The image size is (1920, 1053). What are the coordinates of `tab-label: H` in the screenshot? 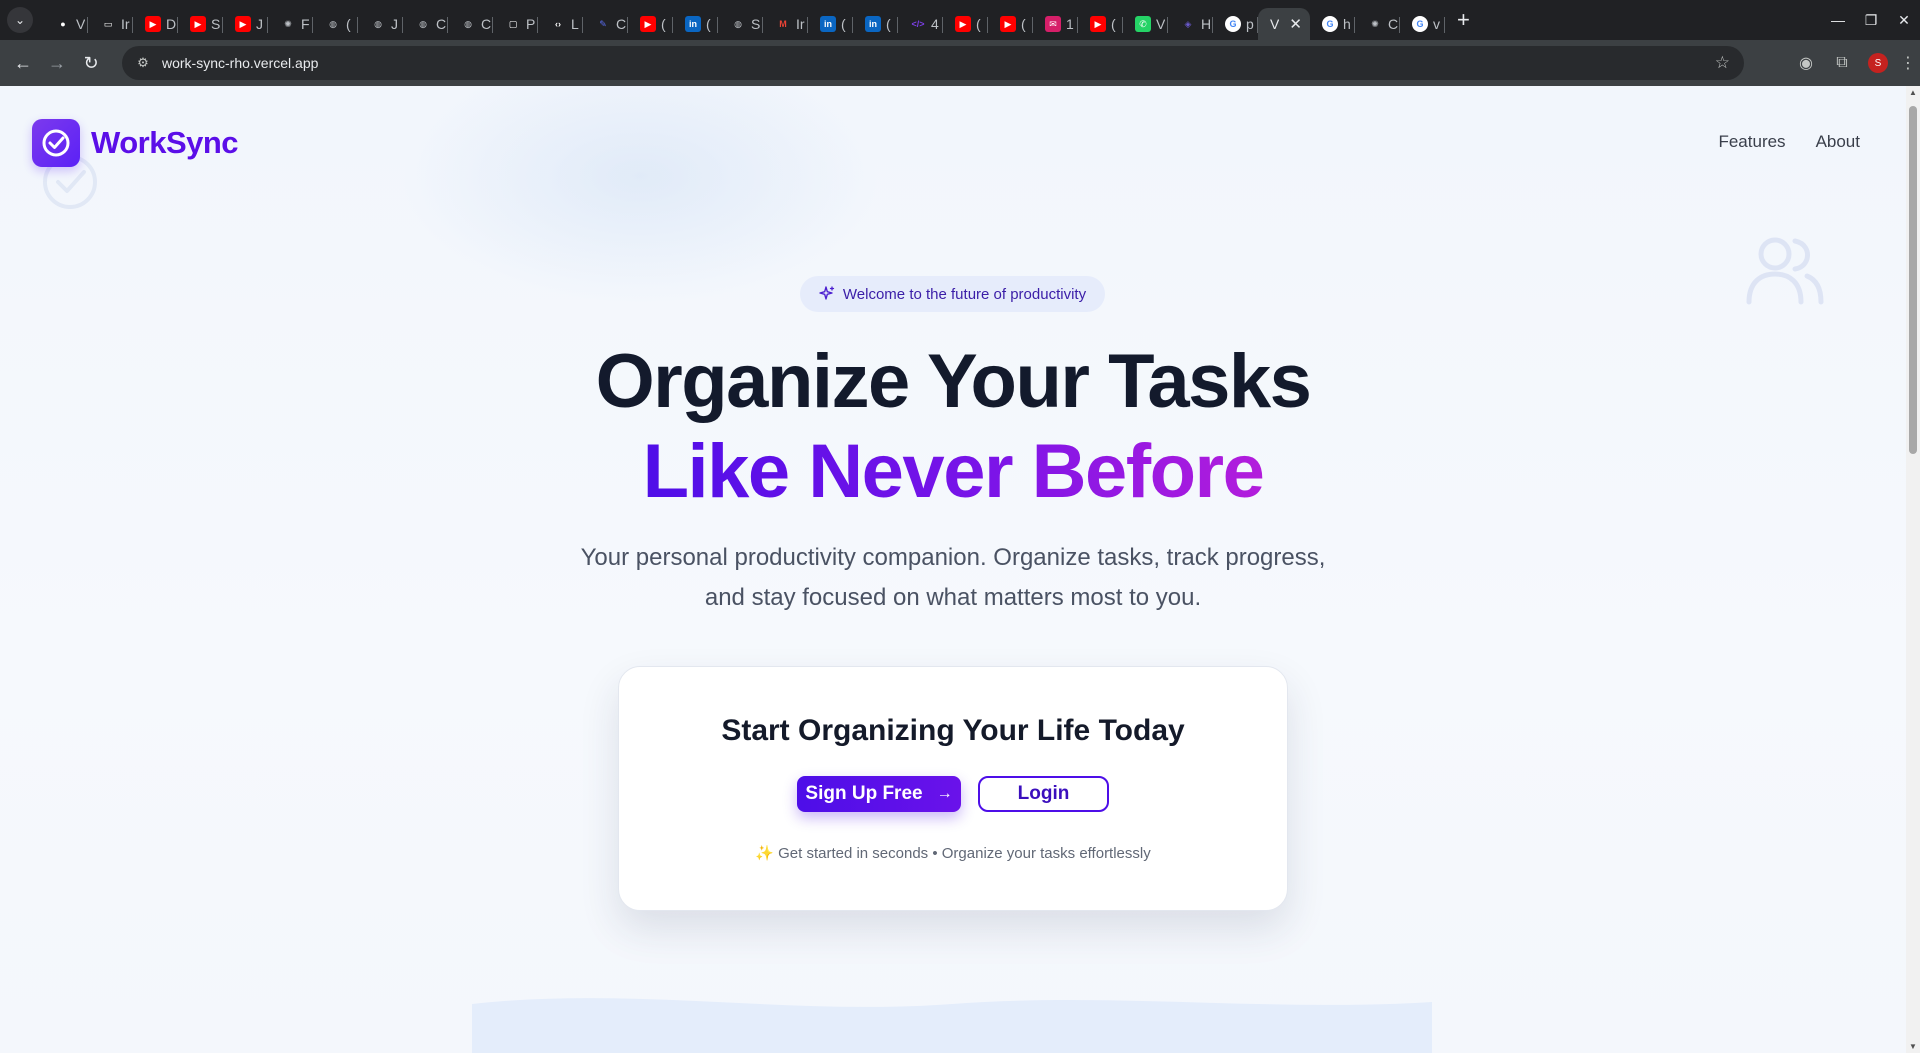 It's located at (1206, 24).